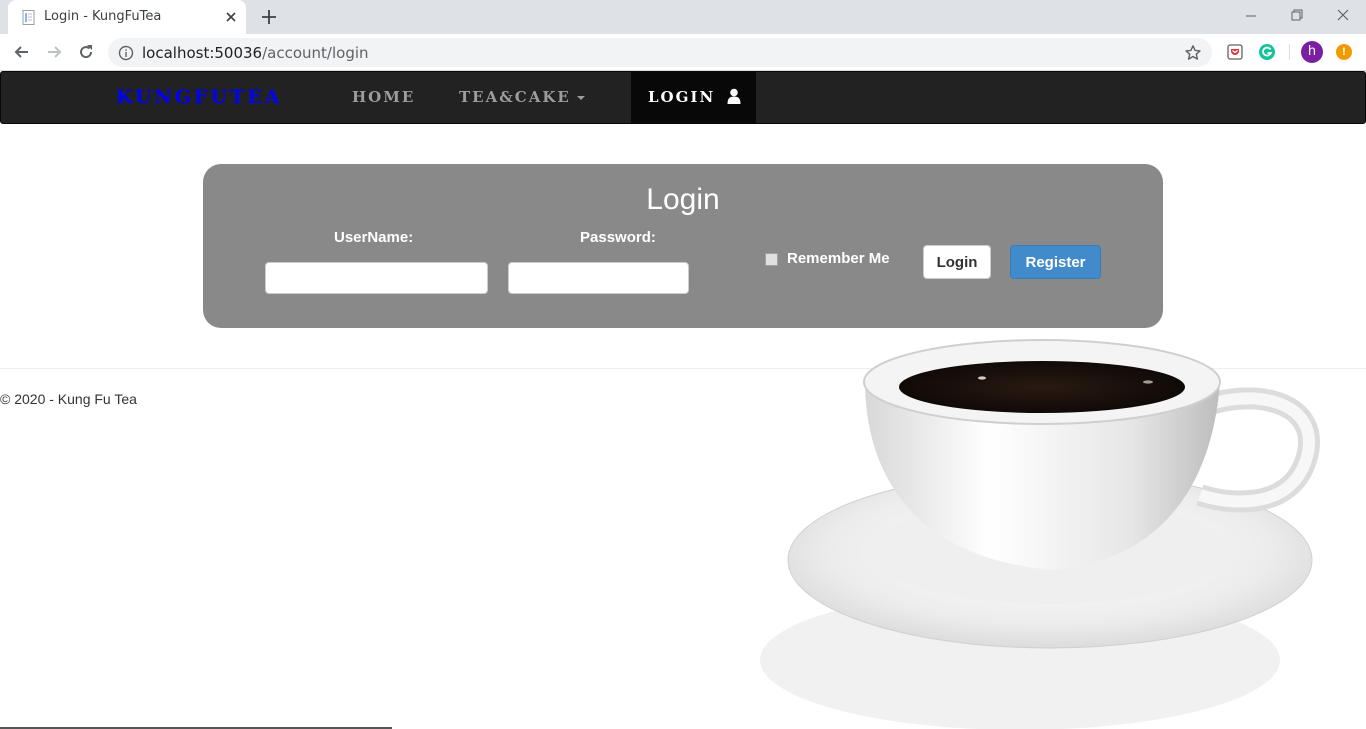  What do you see at coordinates (383, 97) in the screenshot?
I see `nav-home: Home` at bounding box center [383, 97].